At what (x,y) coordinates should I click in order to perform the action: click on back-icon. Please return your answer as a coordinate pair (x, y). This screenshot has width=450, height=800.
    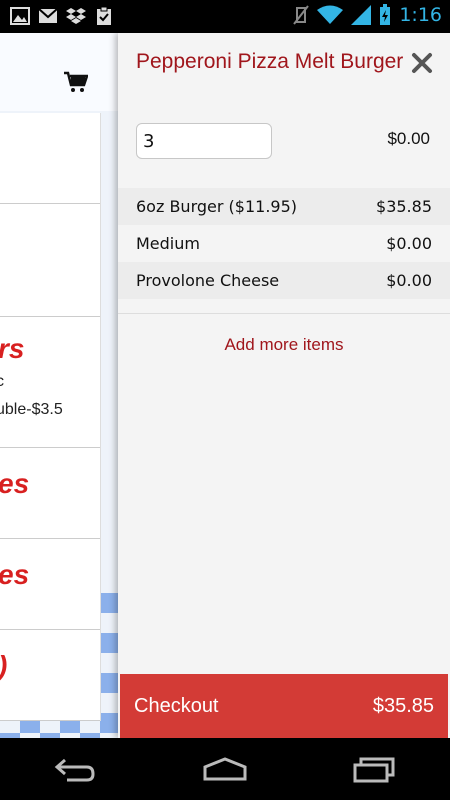
    Looking at the image, I should click on (74, 770).